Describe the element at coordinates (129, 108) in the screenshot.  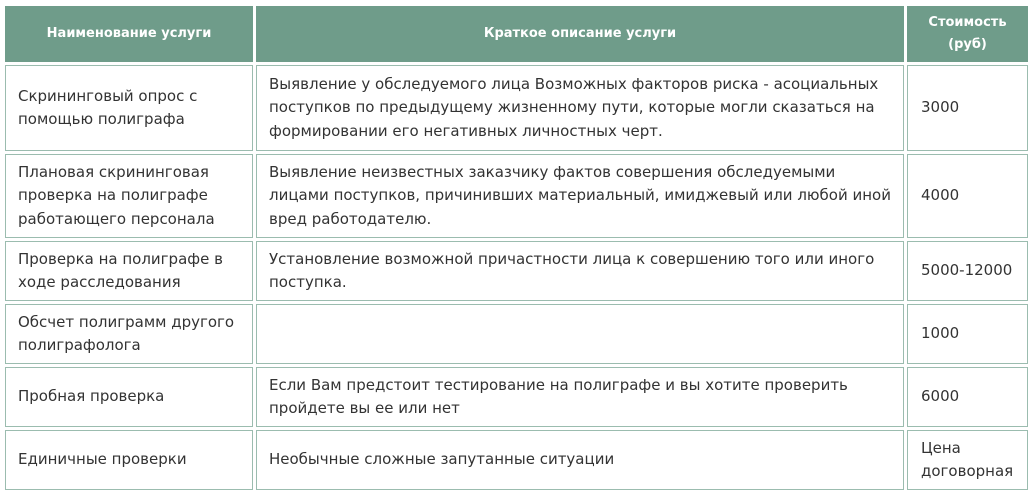
I see `service-name-cell: Скрининговый опрос с помощью полиграфа` at that location.